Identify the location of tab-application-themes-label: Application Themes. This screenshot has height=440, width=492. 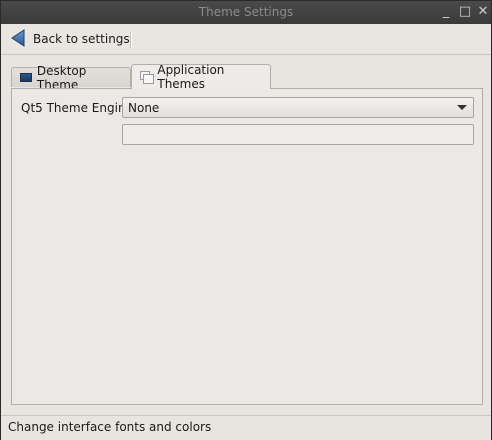
(191, 77).